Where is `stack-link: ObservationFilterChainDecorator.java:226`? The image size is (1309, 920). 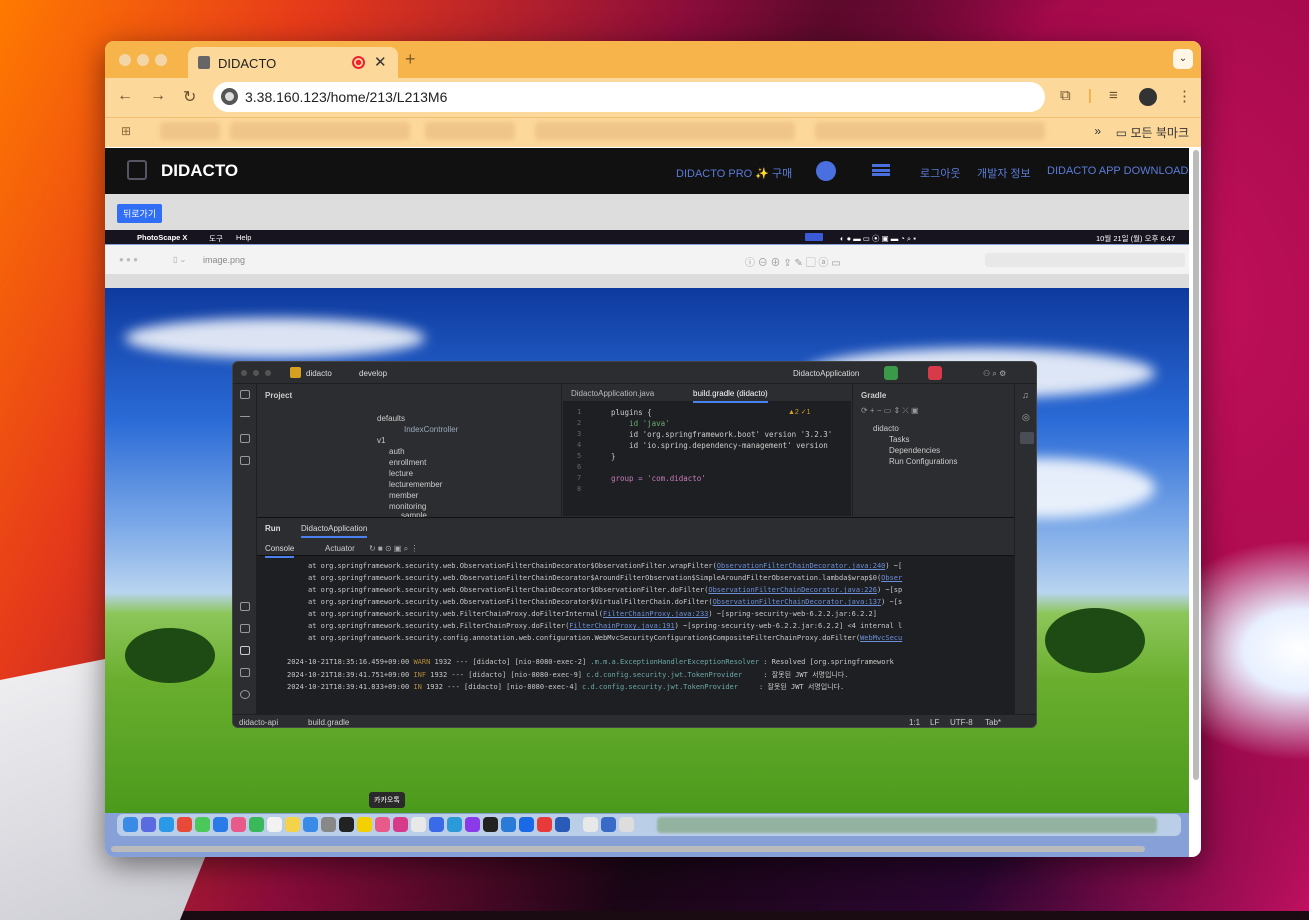 stack-link: ObservationFilterChainDecorator.java:226 is located at coordinates (792, 590).